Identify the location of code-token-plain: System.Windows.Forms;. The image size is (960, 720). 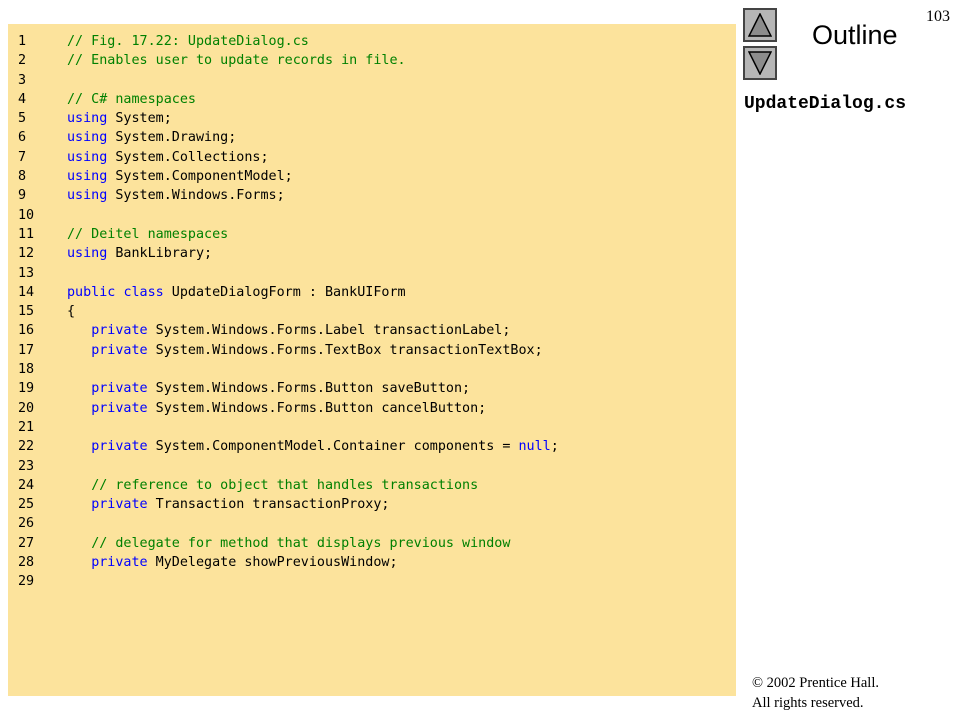
(196, 196).